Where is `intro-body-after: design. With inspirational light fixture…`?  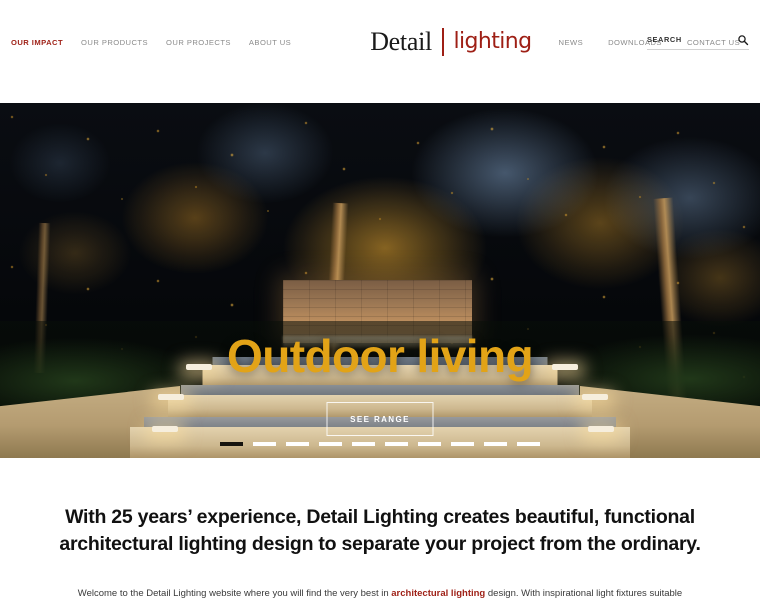
intro-body-after: design. With inspirational light fixture… is located at coordinates (584, 593).